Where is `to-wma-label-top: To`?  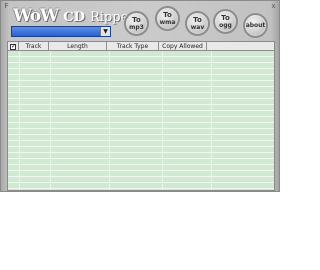 to-wma-label-top: To is located at coordinates (167, 14).